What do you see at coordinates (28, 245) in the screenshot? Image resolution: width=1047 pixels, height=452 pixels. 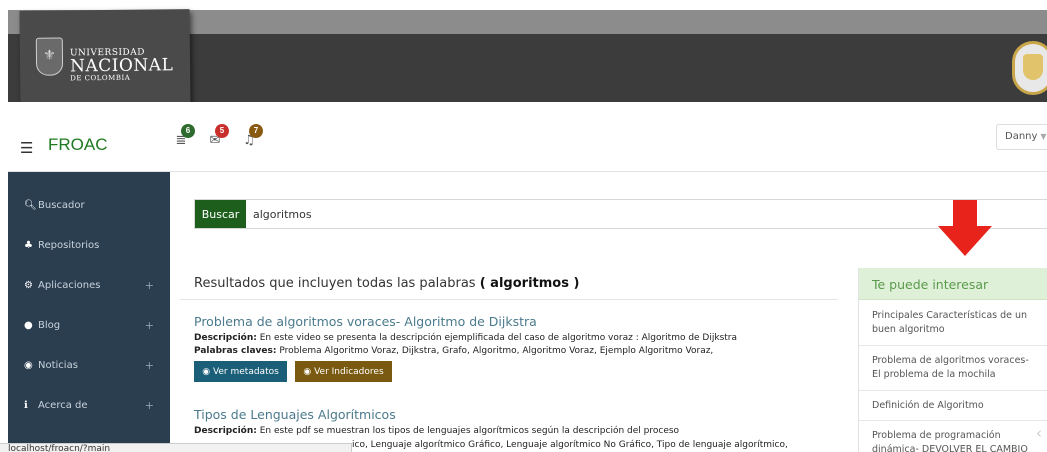 I see `sitemap-icon: ♣` at bounding box center [28, 245].